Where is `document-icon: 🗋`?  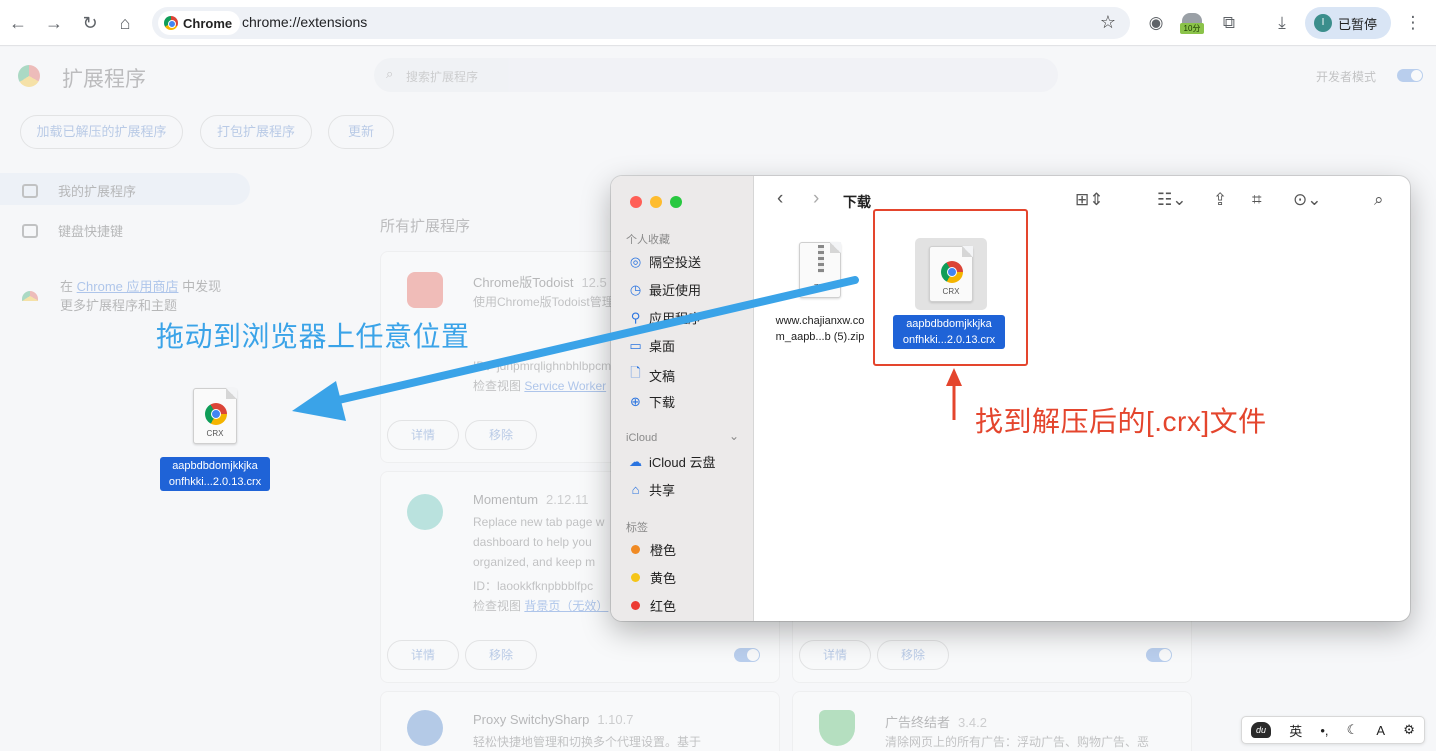 document-icon: 🗋 is located at coordinates (635, 372).